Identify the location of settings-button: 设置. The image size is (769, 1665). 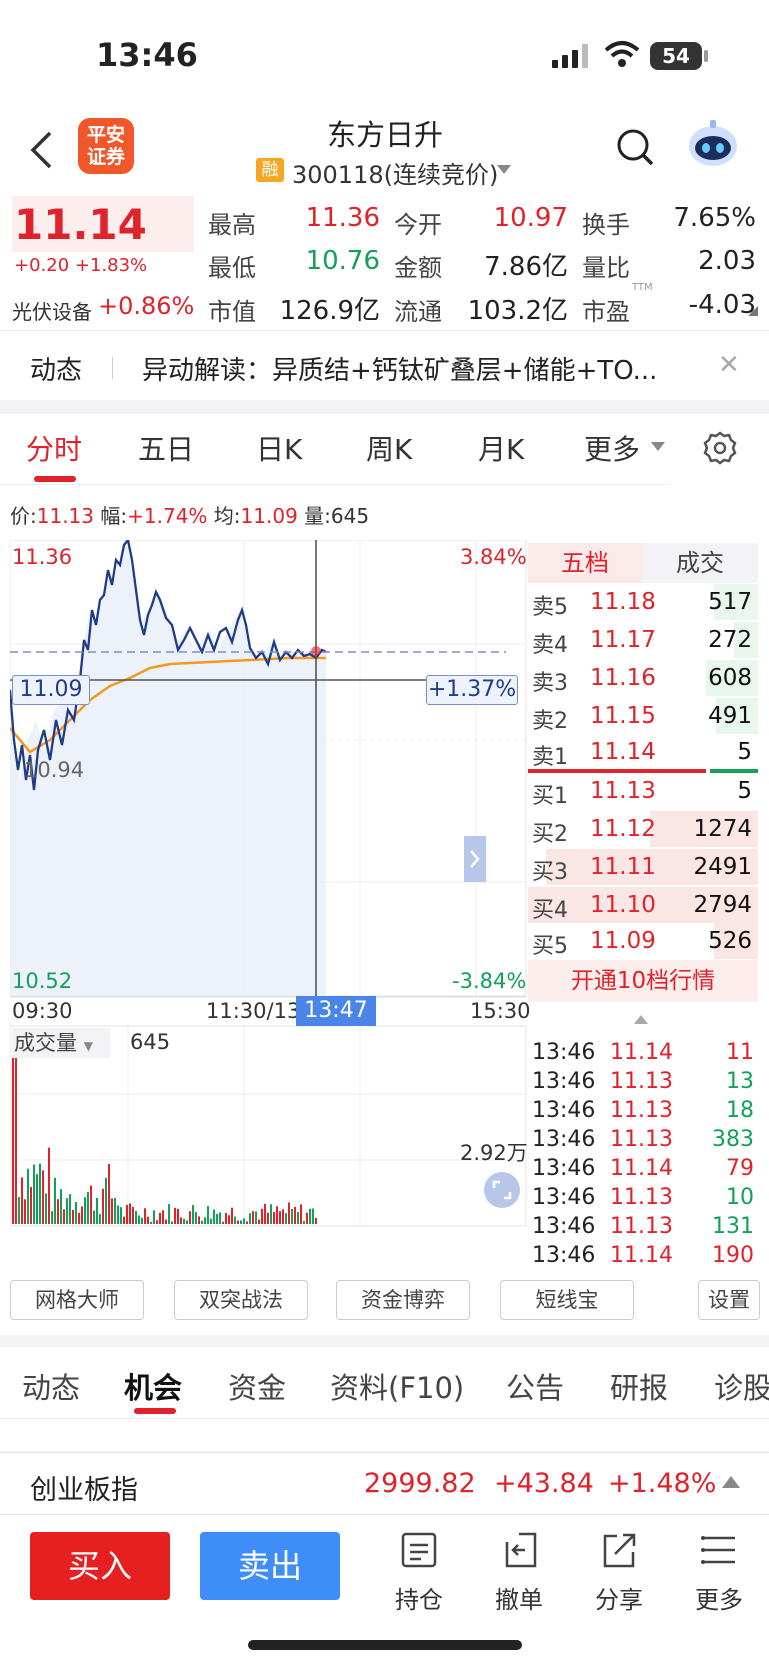
(729, 1300).